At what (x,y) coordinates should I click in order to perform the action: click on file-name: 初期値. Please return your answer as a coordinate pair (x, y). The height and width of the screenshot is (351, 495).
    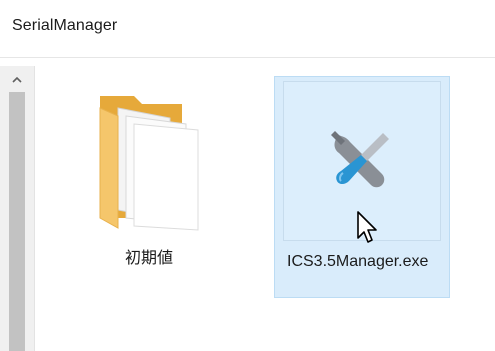
    Looking at the image, I should click on (148, 258).